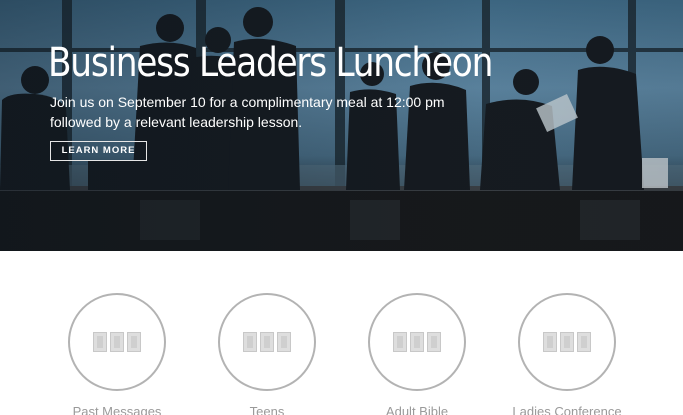 This screenshot has width=683, height=415. Describe the element at coordinates (117, 409) in the screenshot. I see `feature-label: Past Messages` at that location.